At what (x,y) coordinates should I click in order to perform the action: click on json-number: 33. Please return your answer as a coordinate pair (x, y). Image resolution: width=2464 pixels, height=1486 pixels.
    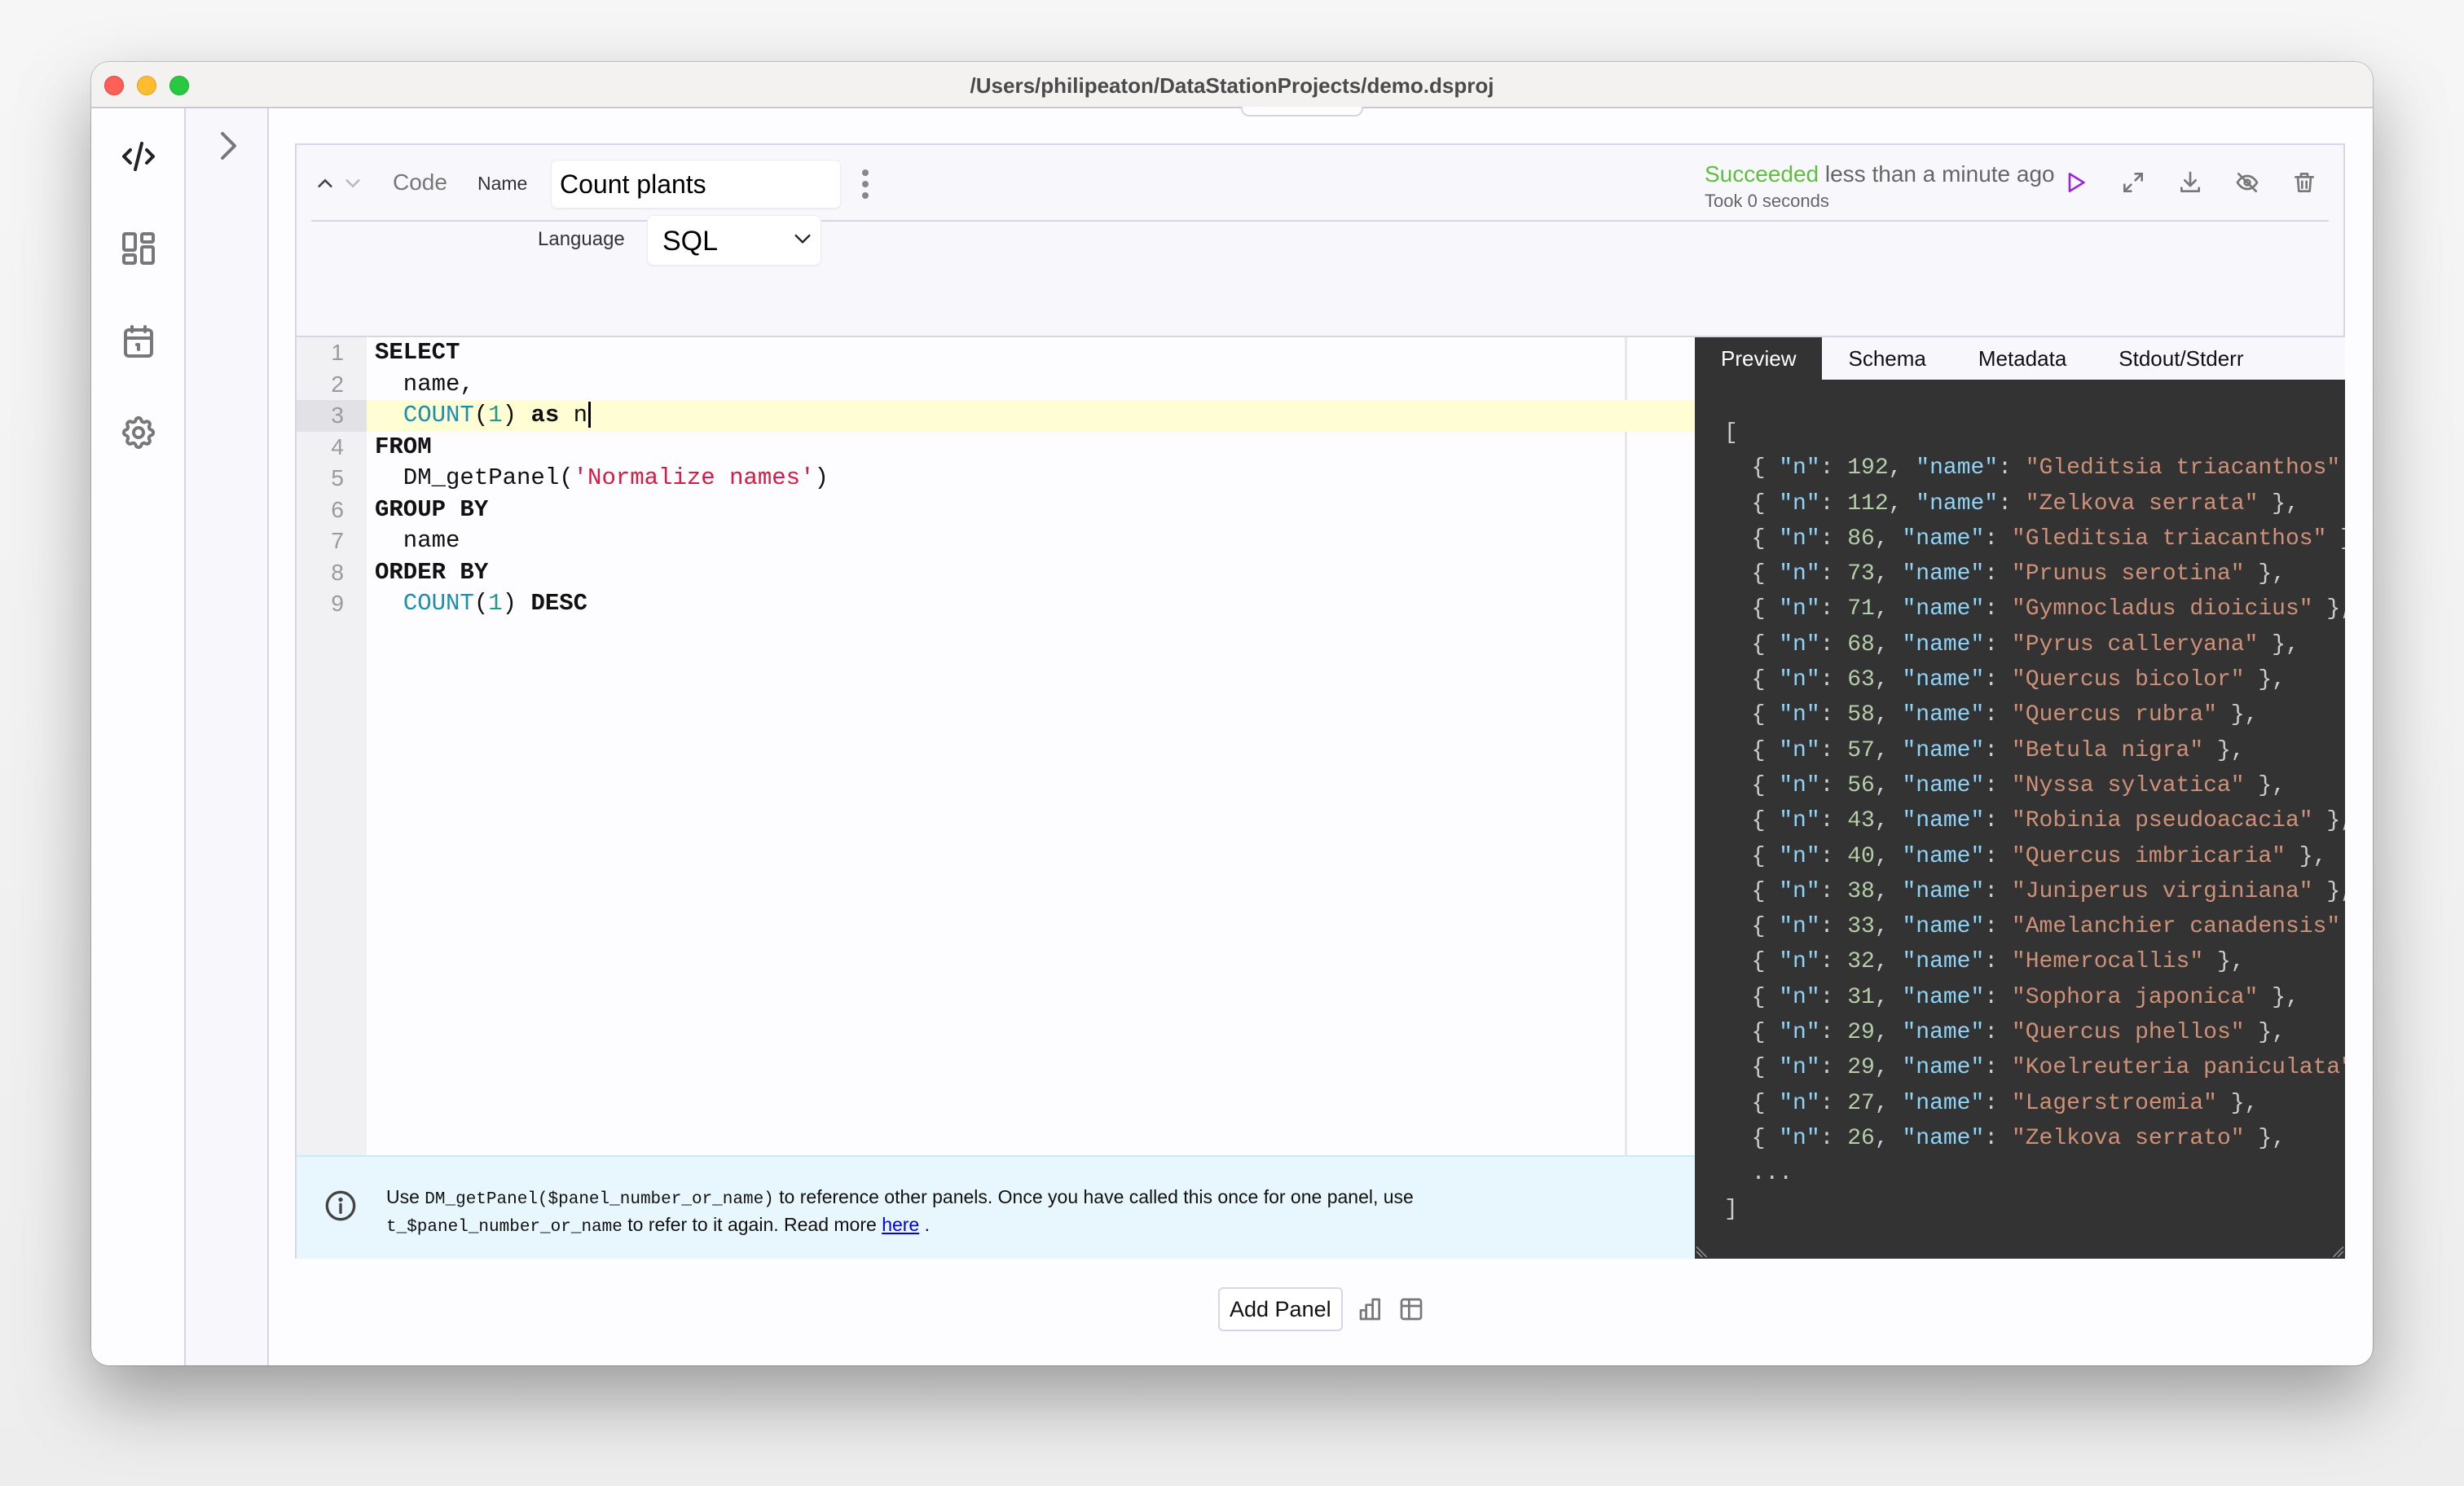
    Looking at the image, I should click on (1861, 927).